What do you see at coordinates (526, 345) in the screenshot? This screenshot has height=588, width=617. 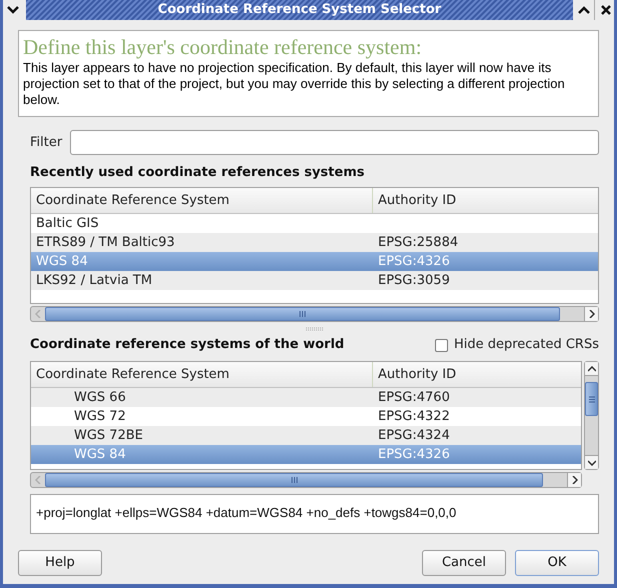 I see `checkbox-label: Hide deprecated CRSs` at bounding box center [526, 345].